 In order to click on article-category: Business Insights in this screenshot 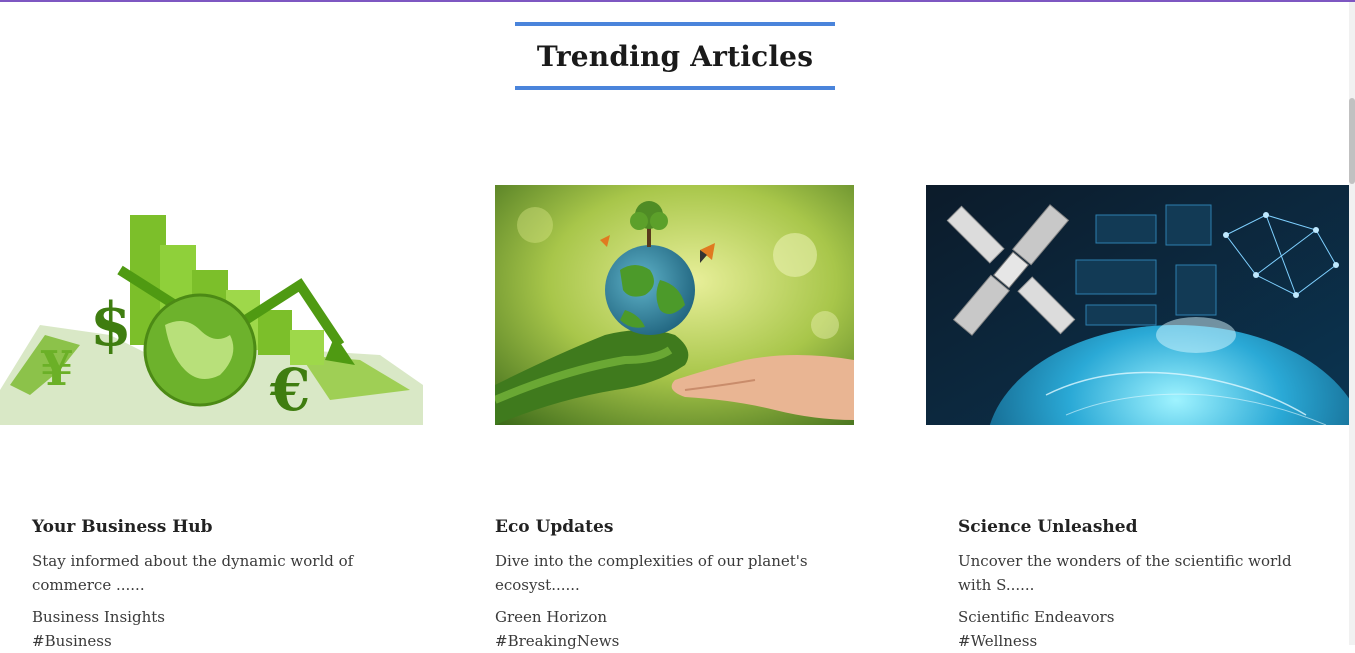, I will do `click(98, 617)`.